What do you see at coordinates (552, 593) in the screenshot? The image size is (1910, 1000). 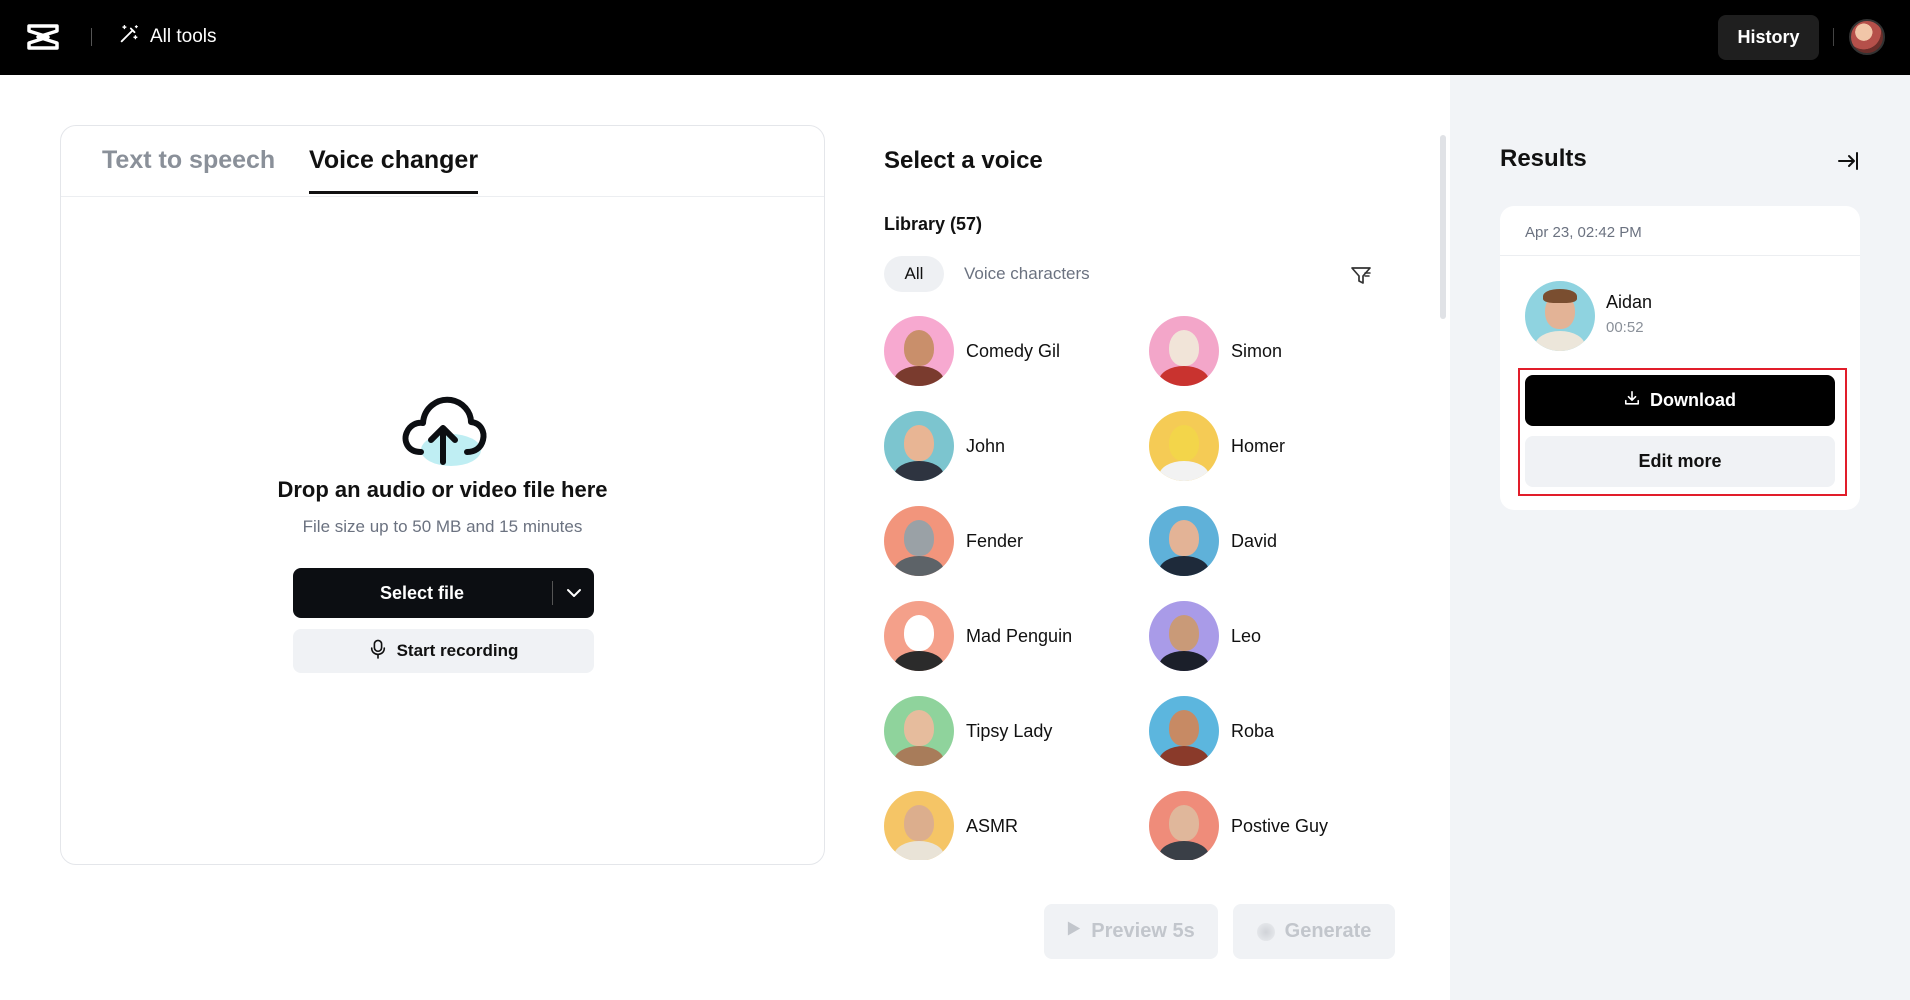 I see `select-file-divider` at bounding box center [552, 593].